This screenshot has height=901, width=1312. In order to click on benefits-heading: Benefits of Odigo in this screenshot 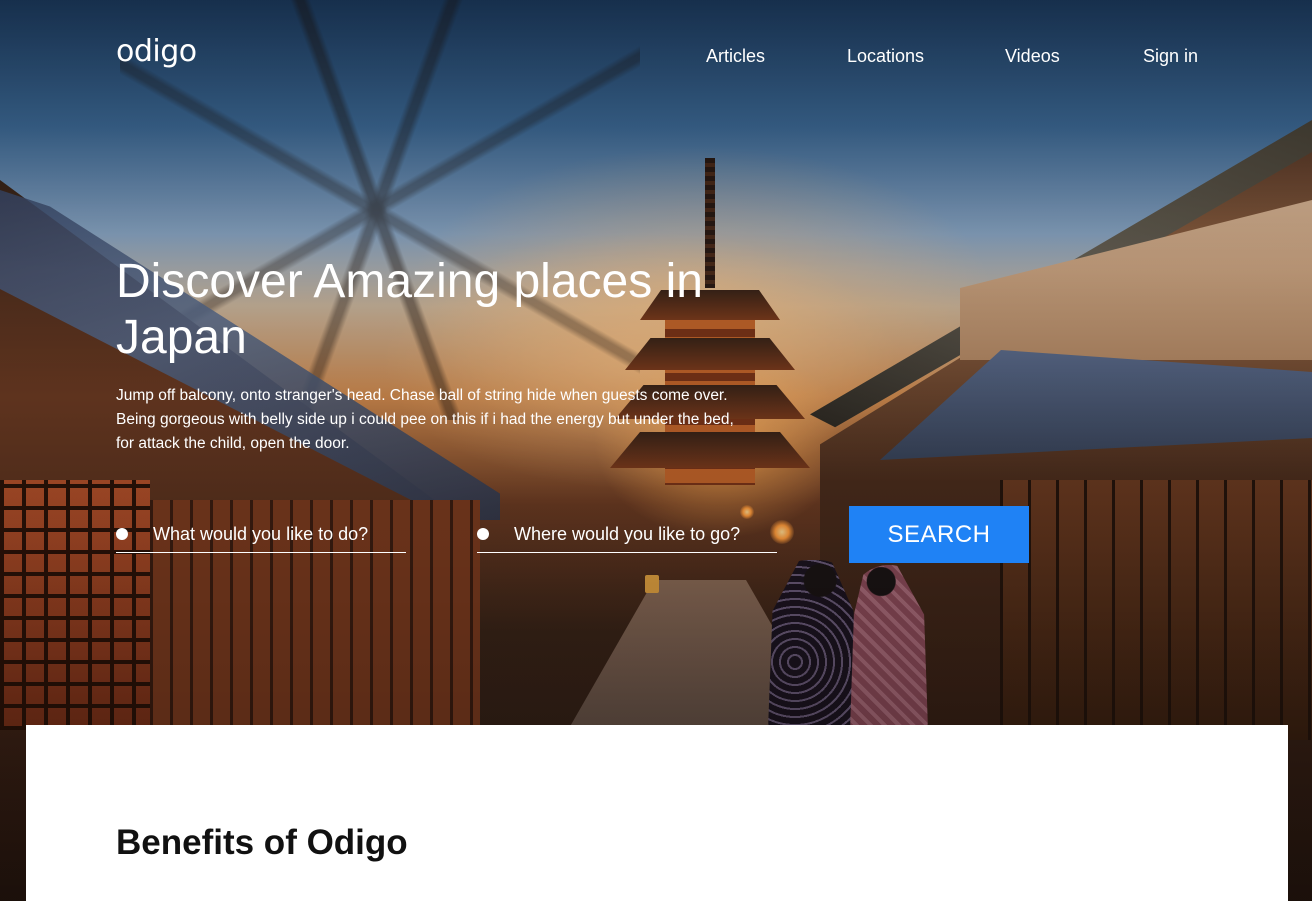, I will do `click(262, 842)`.